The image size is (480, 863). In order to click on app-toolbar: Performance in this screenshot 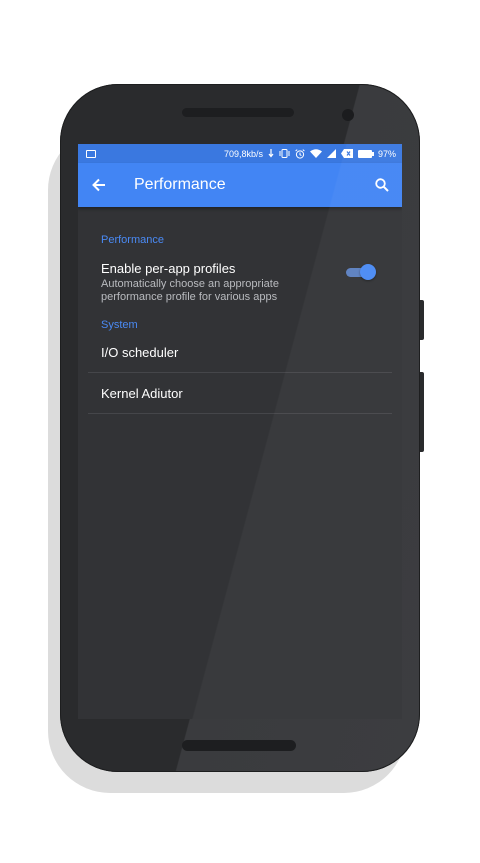, I will do `click(240, 185)`.